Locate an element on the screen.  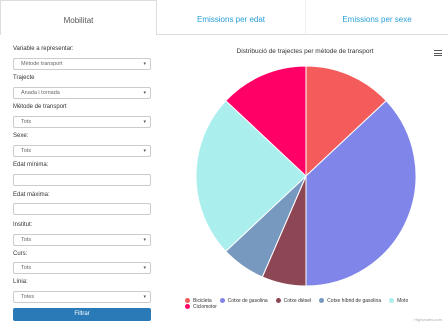
legend-item: Moto is located at coordinates (398, 301).